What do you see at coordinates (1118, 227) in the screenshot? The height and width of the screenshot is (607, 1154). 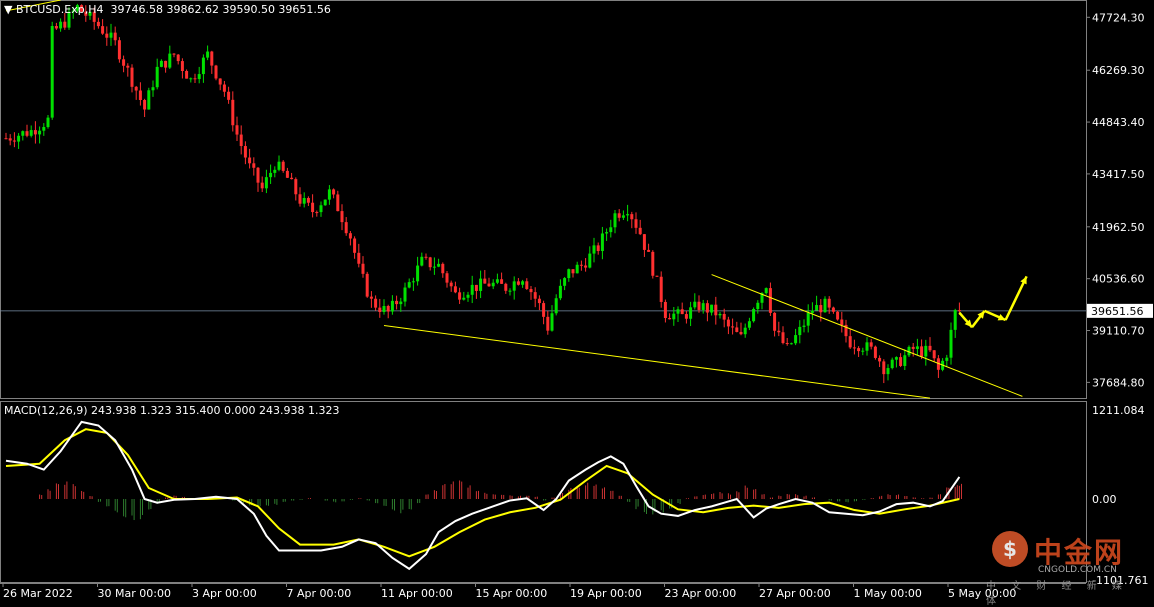 I see `price-tick-label: 41962.50` at bounding box center [1118, 227].